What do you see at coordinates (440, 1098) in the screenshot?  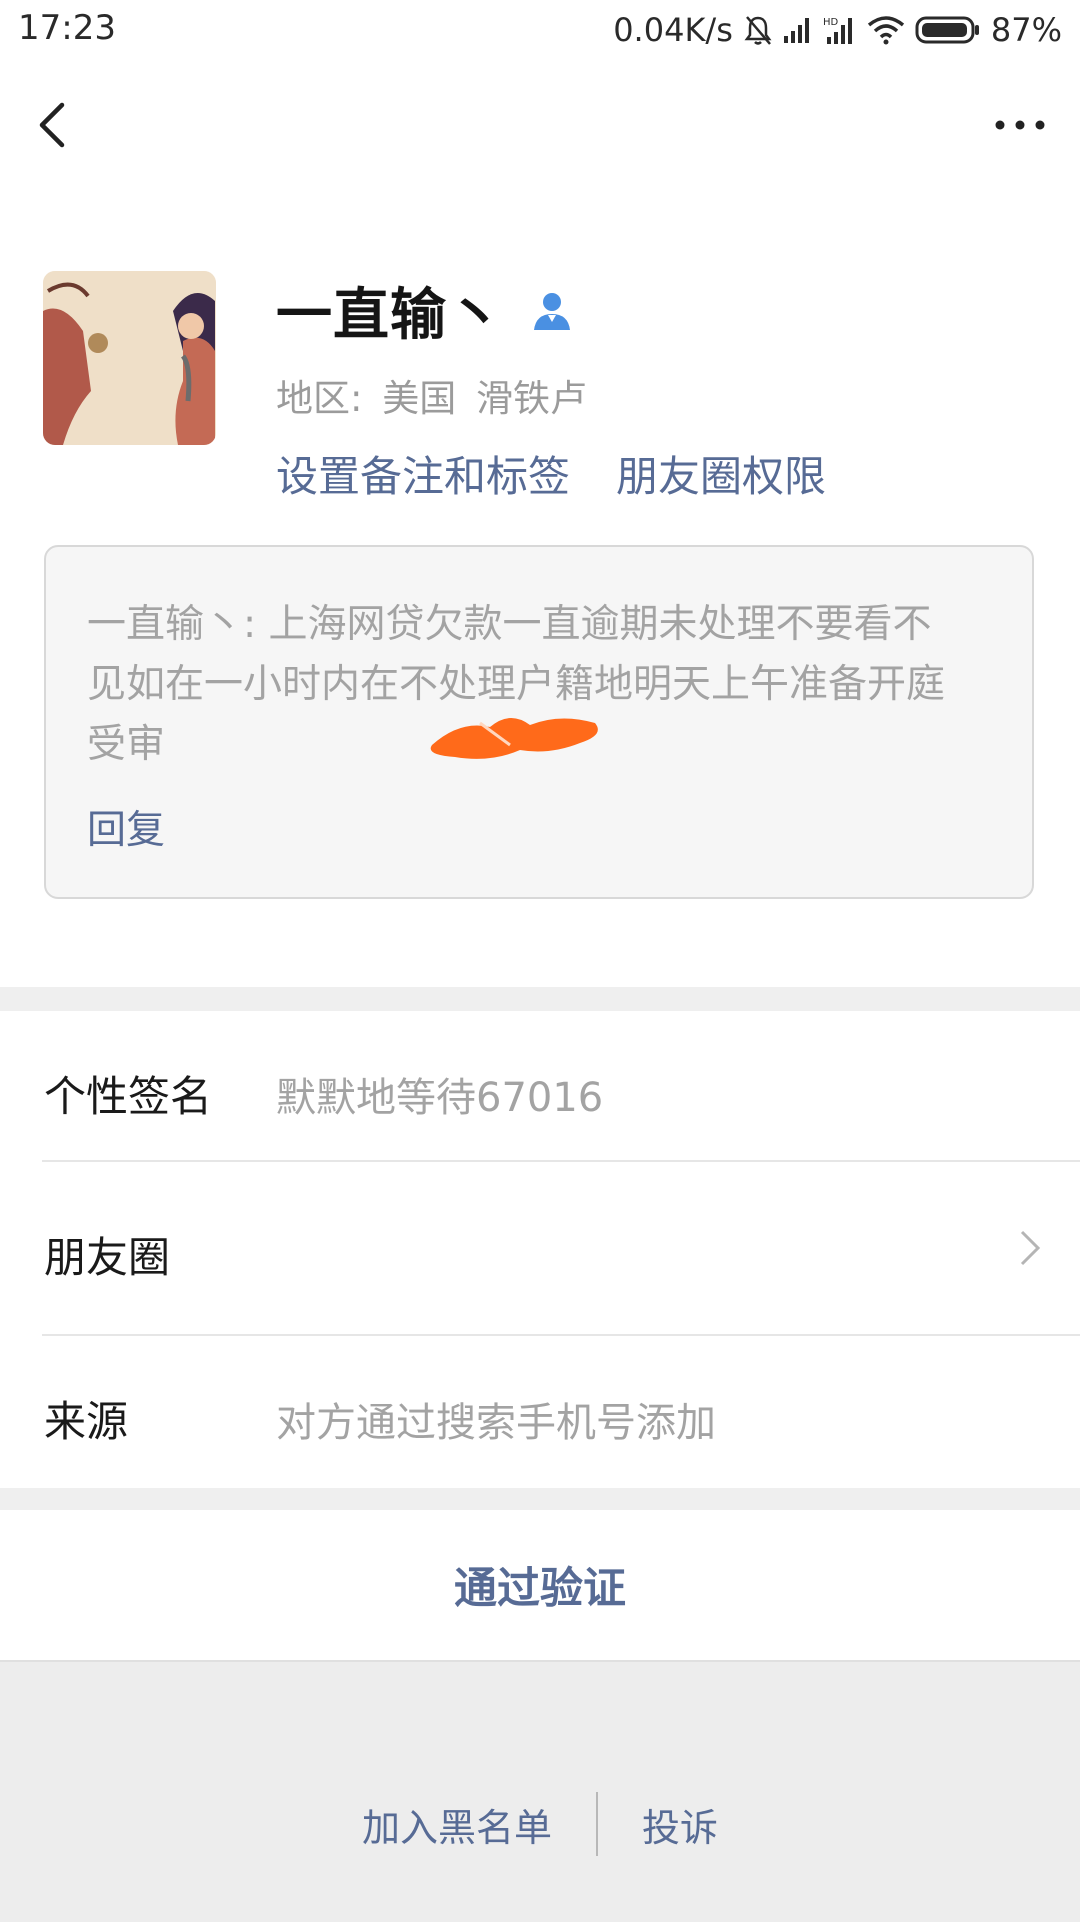 I see `signature-value: 默默地等待67016` at bounding box center [440, 1098].